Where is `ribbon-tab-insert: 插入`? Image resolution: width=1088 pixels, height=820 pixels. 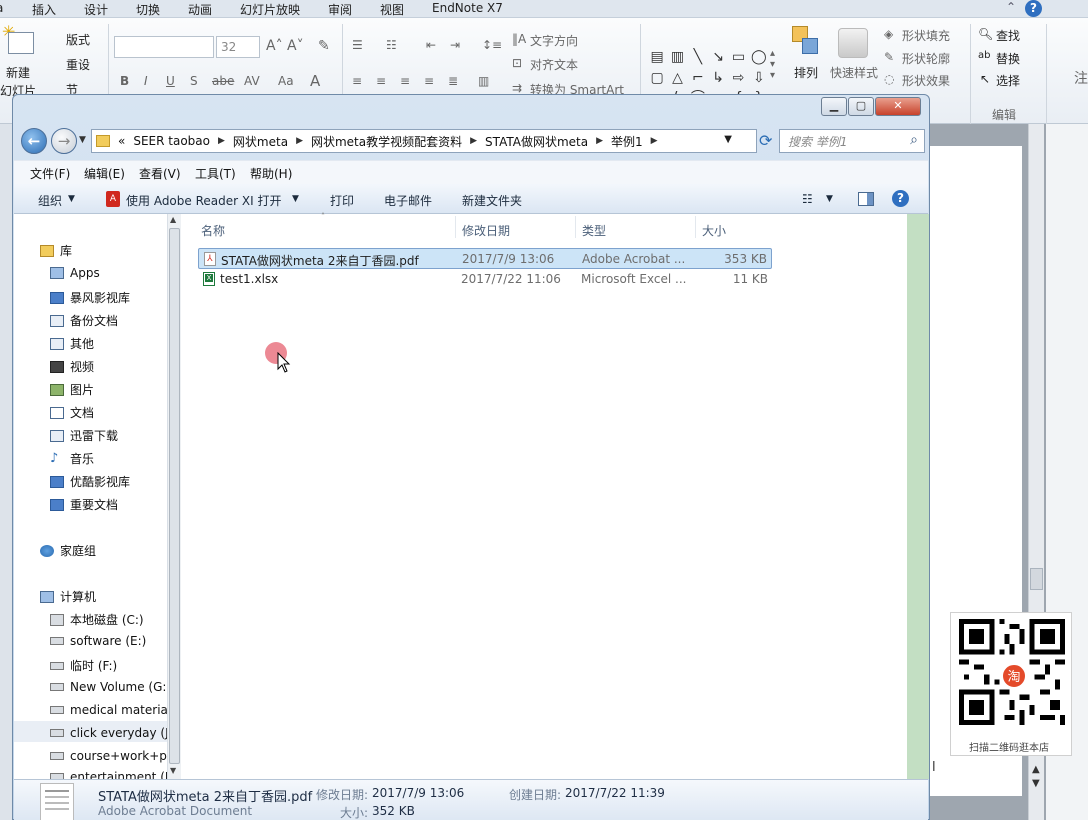
ribbon-tab-insert: 插入 is located at coordinates (44, 9).